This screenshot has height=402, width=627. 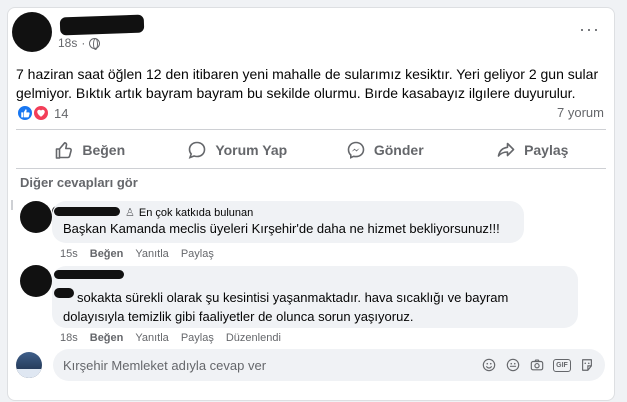 I want to click on reaction-count: 14, so click(x=61, y=113).